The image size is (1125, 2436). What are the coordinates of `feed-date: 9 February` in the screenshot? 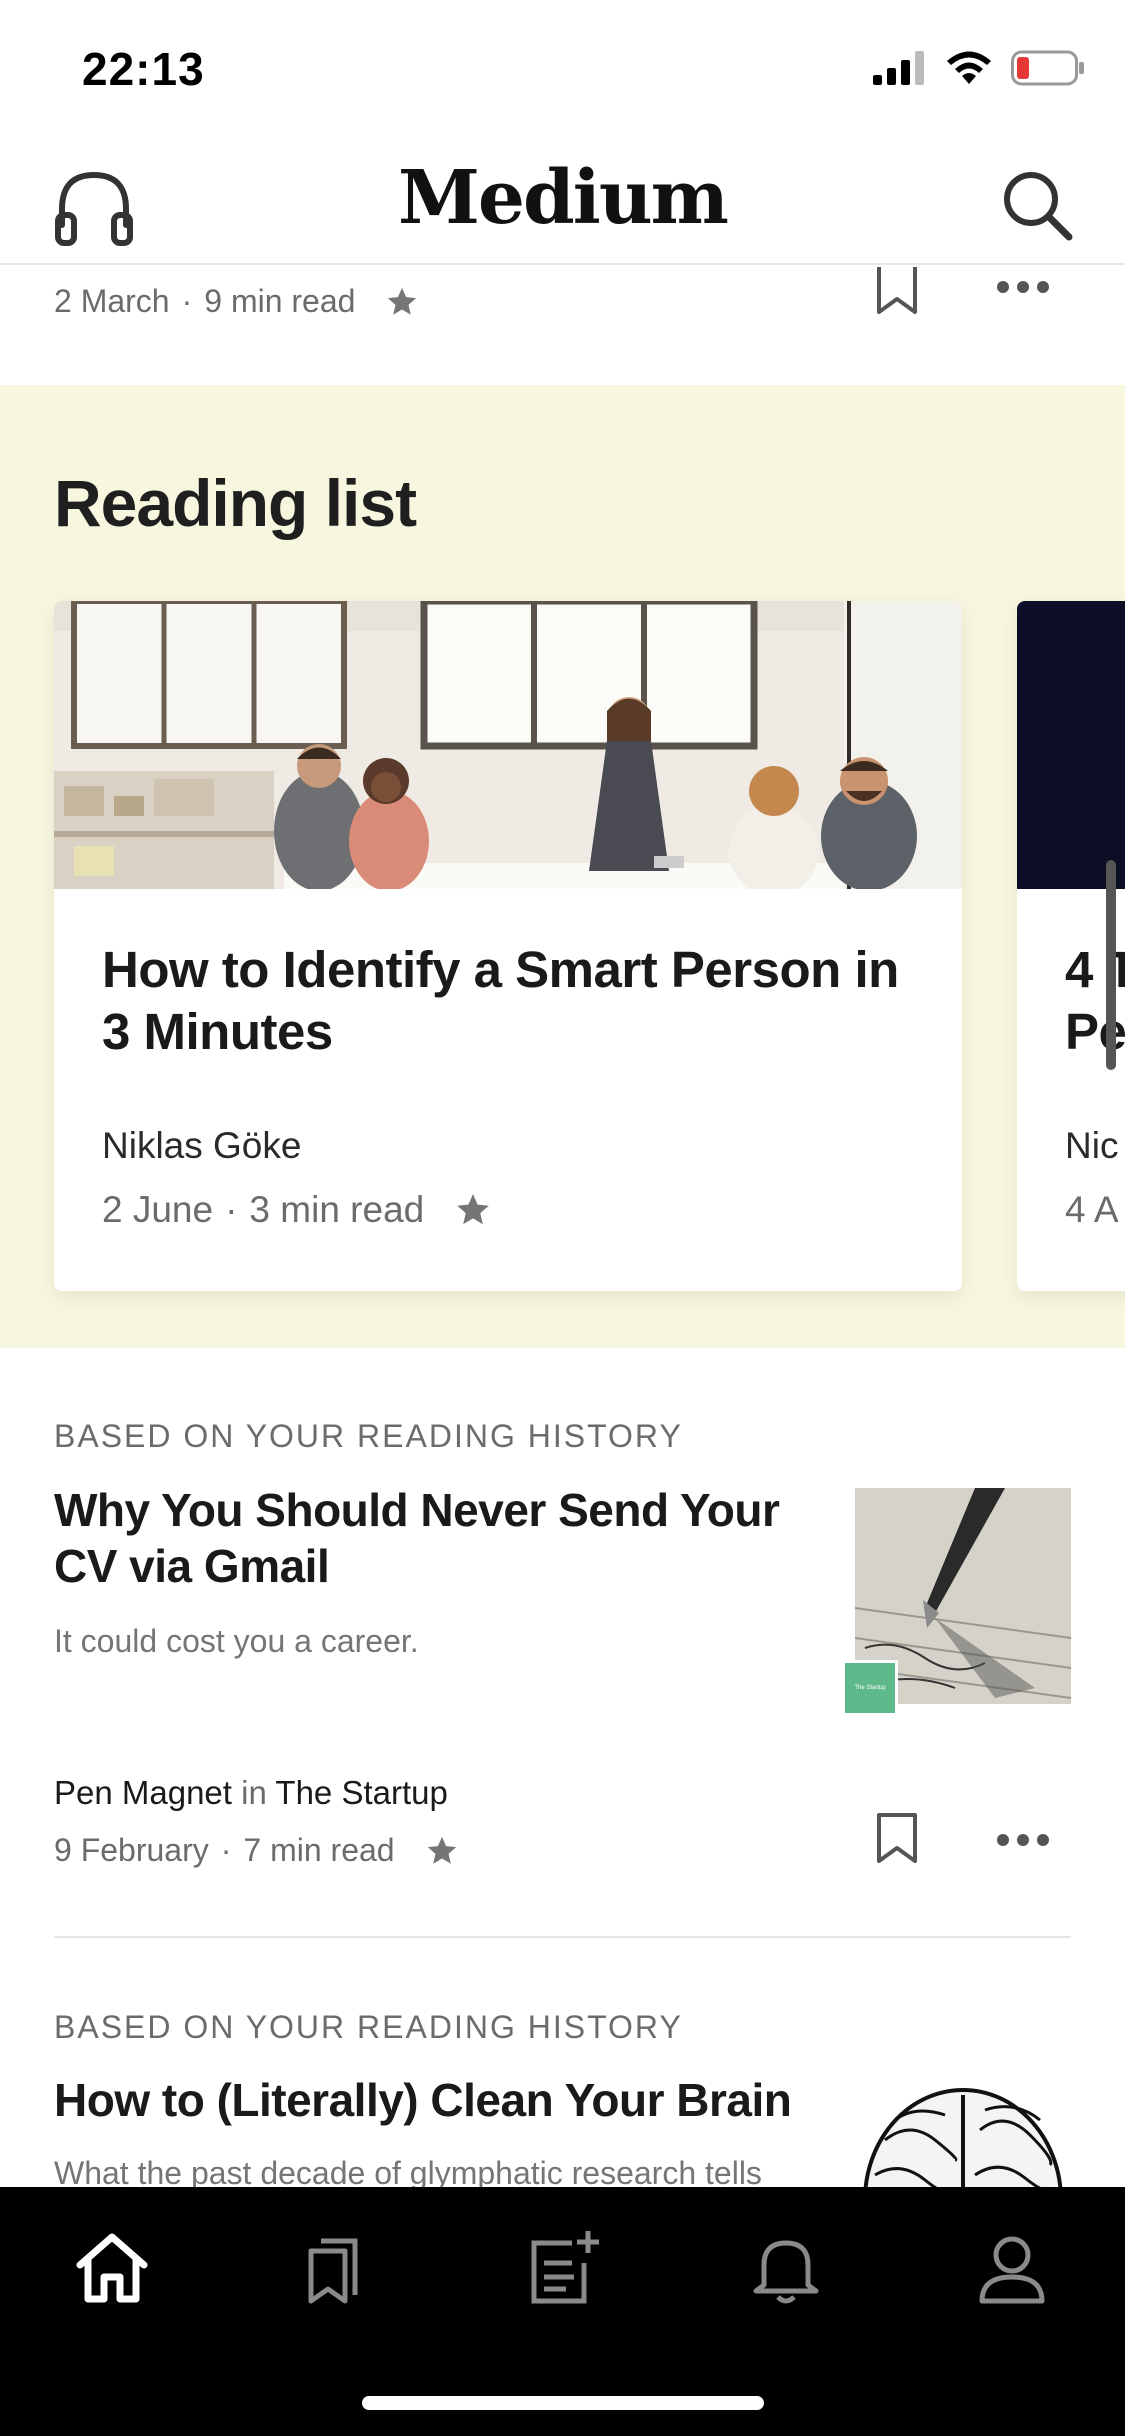 It's located at (131, 1850).